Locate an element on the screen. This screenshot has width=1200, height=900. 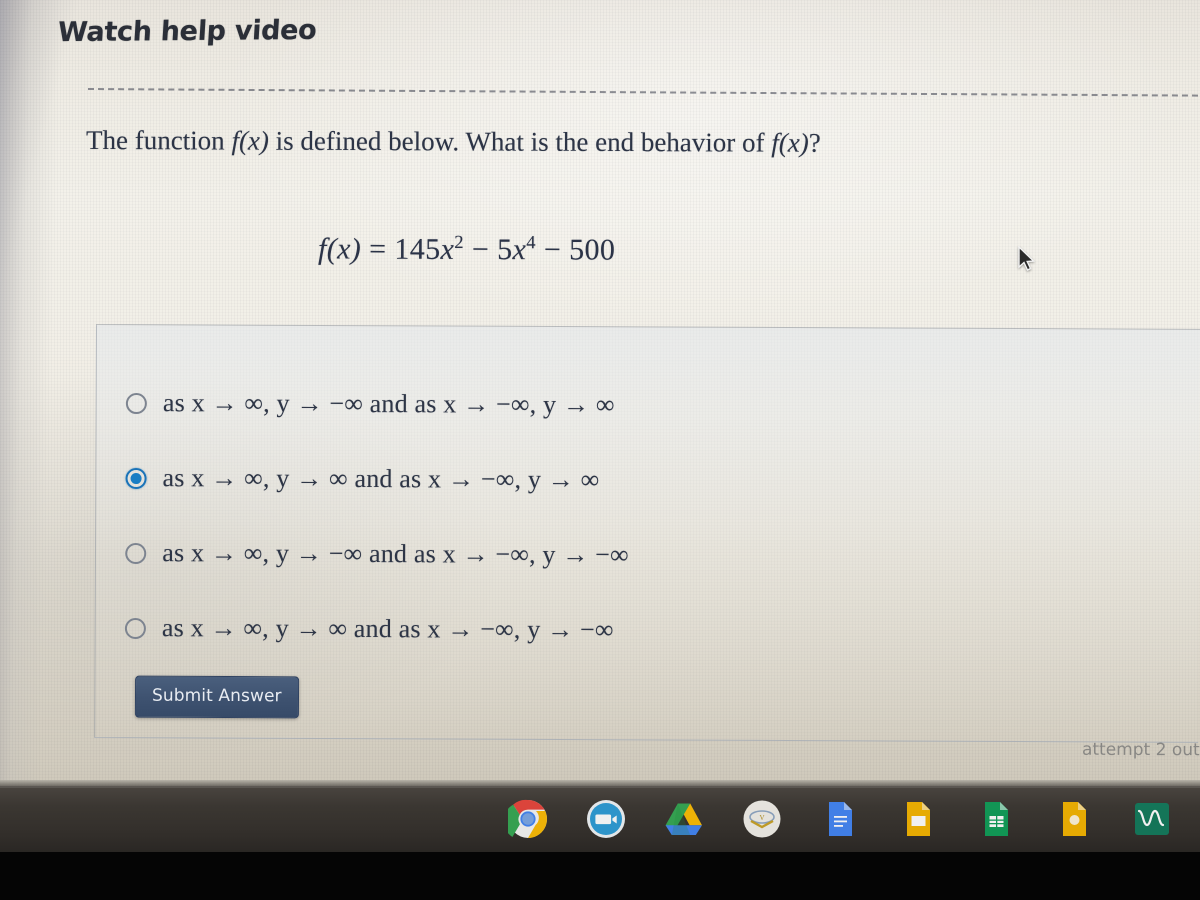
submit-answer-button: Submit Answer is located at coordinates (216, 697).